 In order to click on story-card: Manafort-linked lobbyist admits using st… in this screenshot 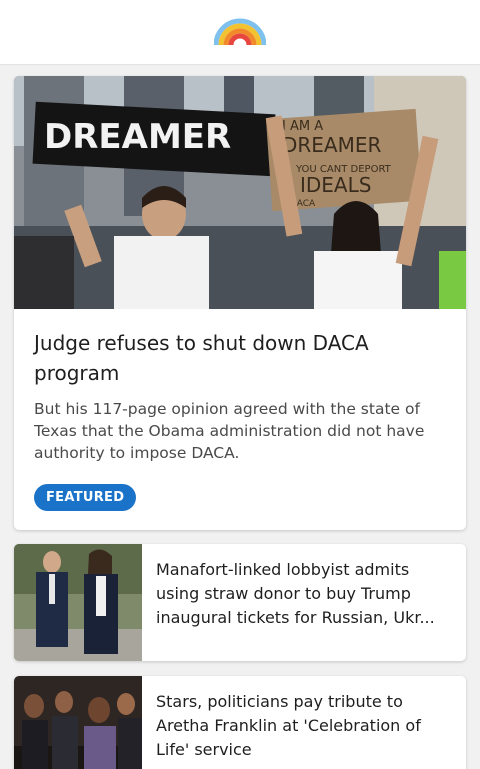, I will do `click(240, 602)`.